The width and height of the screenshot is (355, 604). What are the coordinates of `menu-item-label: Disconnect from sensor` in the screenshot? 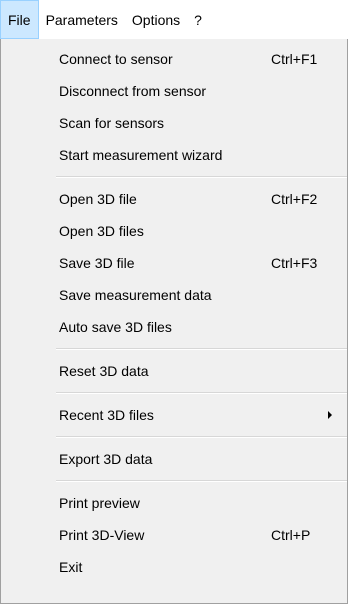 It's located at (133, 91).